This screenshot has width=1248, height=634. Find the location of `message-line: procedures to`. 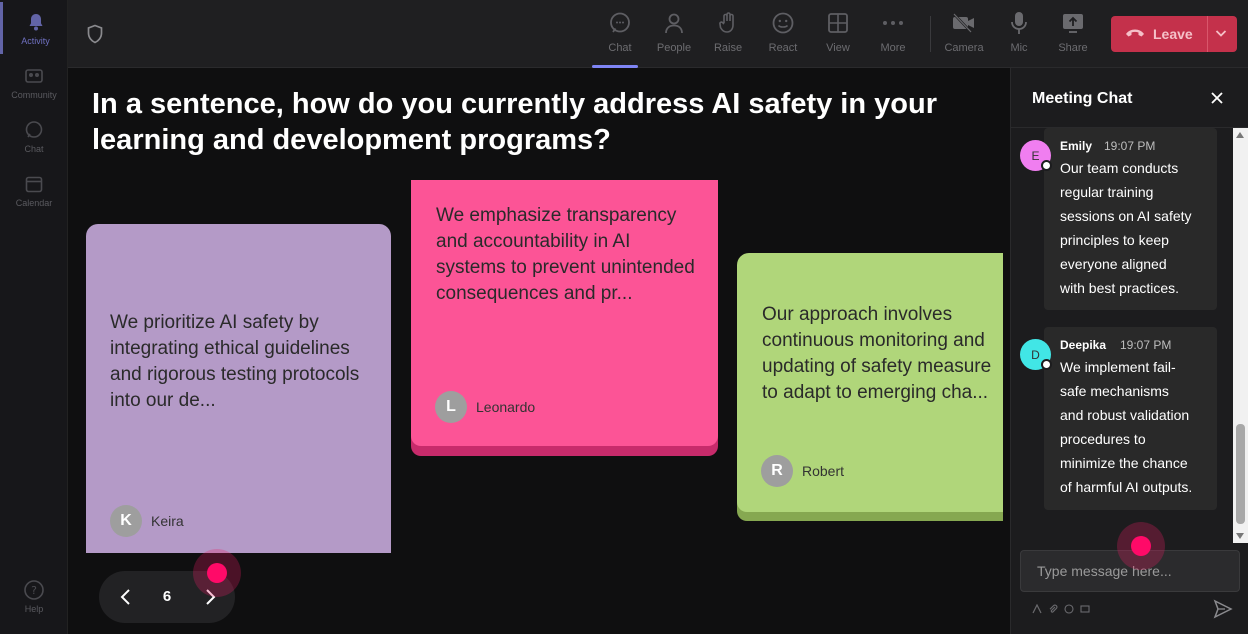

message-line: procedures to is located at coordinates (1103, 439).